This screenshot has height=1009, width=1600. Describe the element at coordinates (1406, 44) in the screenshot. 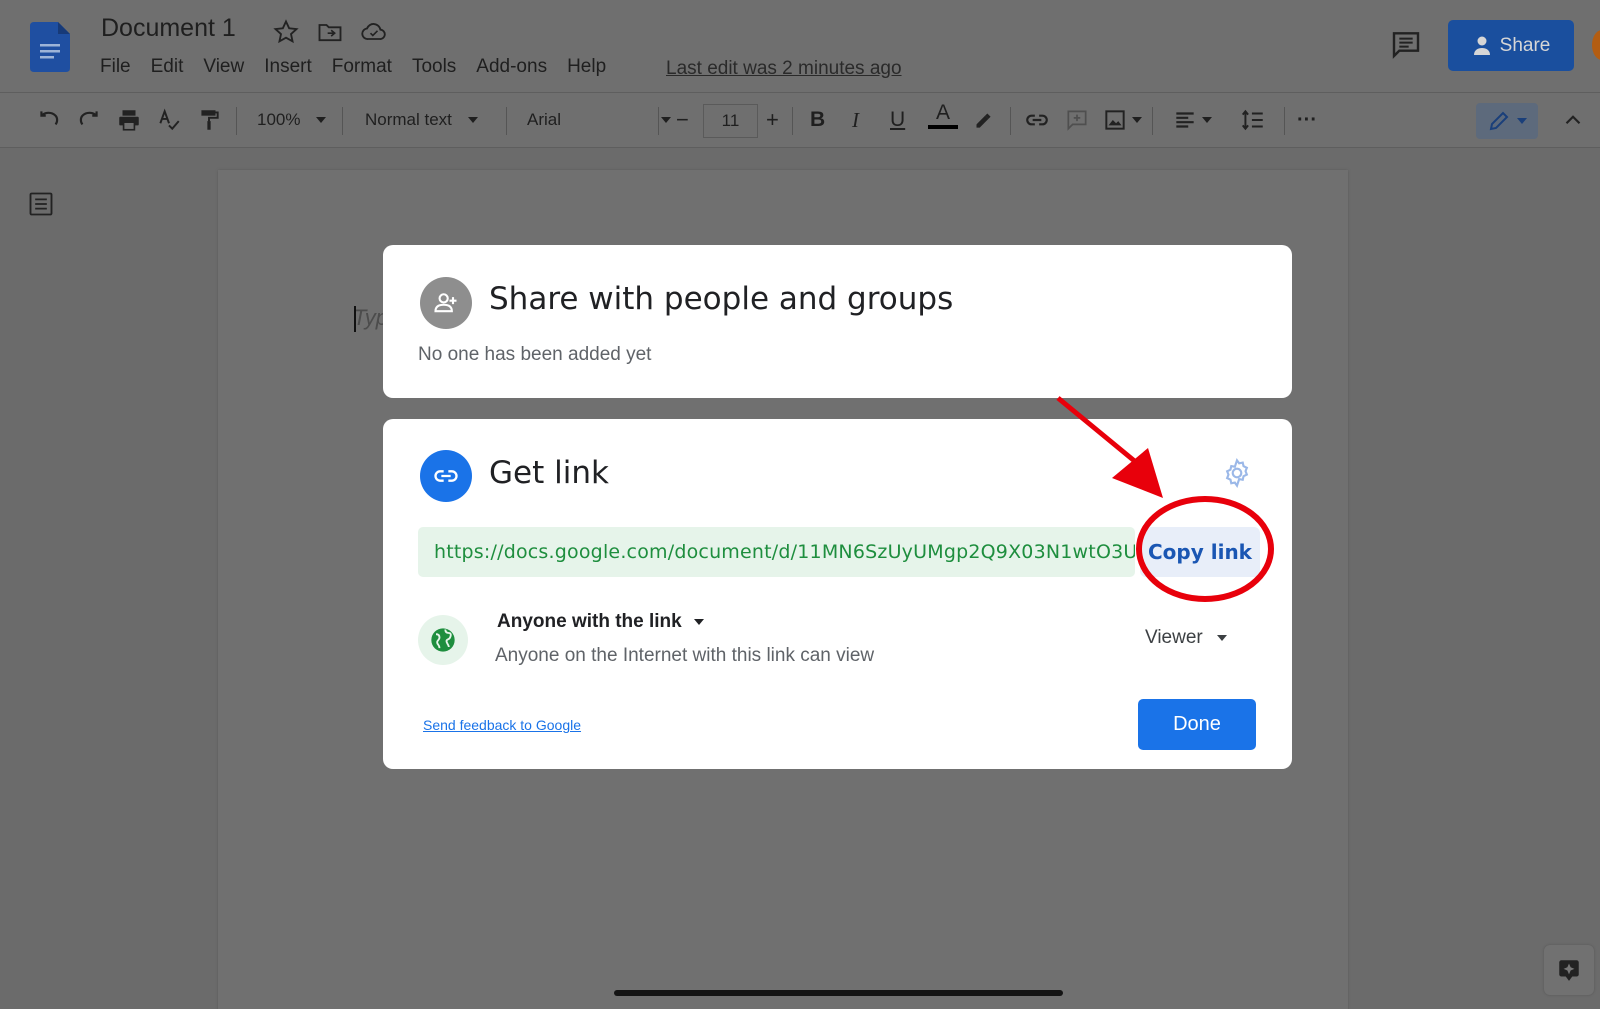

I see `comment-history-icon` at that location.